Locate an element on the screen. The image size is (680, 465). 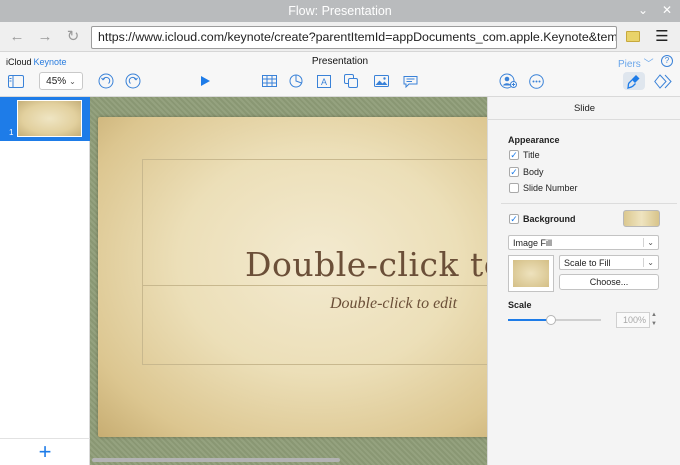
slide-number-option-label: Slide Number is located at coordinates (550, 188).